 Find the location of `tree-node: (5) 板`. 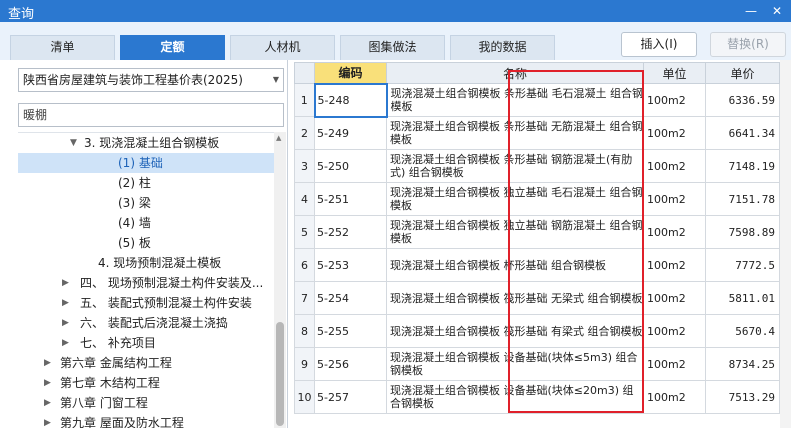

tree-node: (5) 板 is located at coordinates (146, 243).